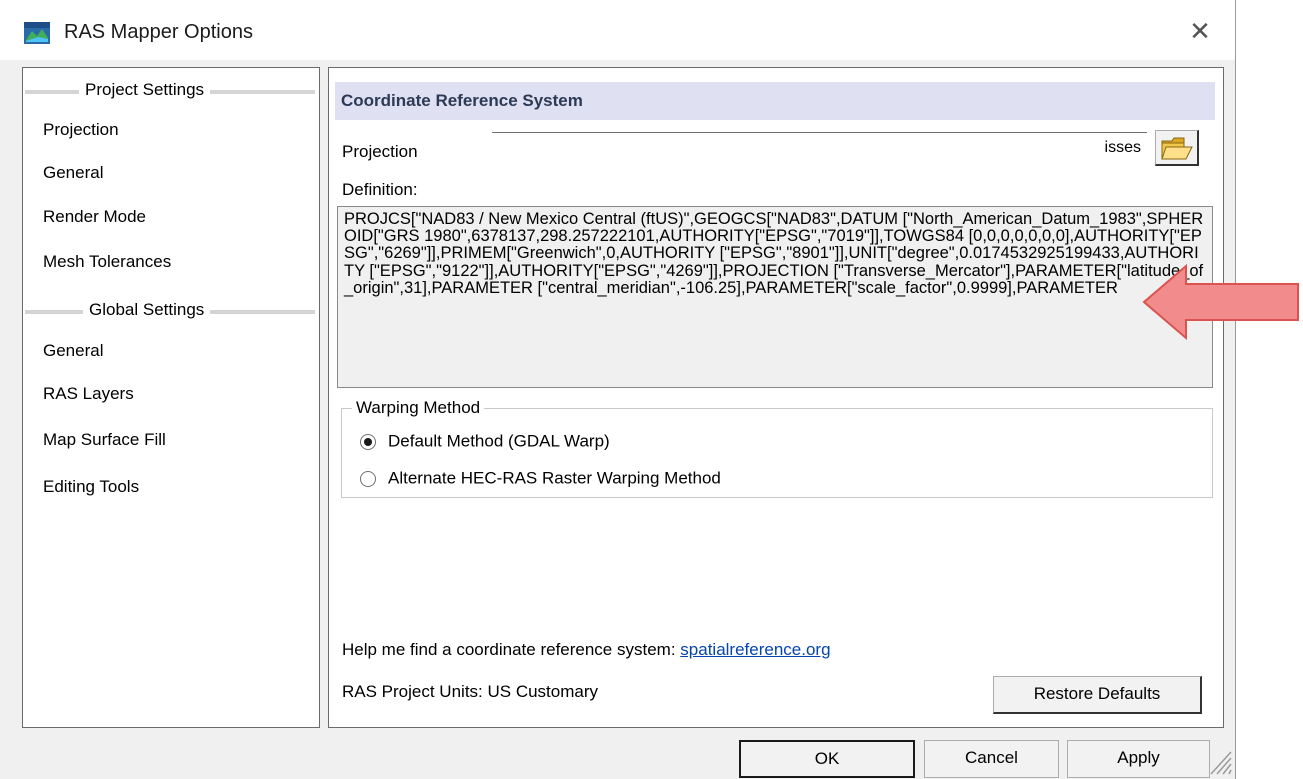  Describe the element at coordinates (368, 478) in the screenshot. I see `radio-unselected-icon` at that location.